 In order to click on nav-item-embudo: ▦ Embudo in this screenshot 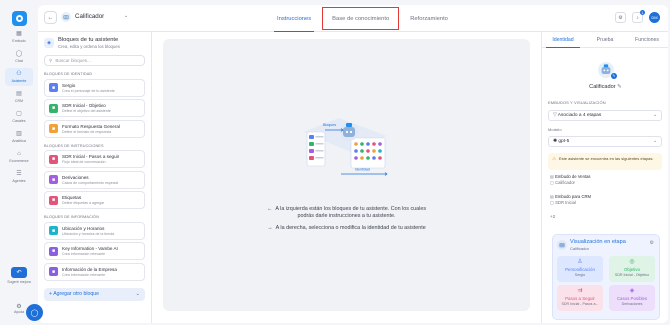, I will do `click(19, 37)`.